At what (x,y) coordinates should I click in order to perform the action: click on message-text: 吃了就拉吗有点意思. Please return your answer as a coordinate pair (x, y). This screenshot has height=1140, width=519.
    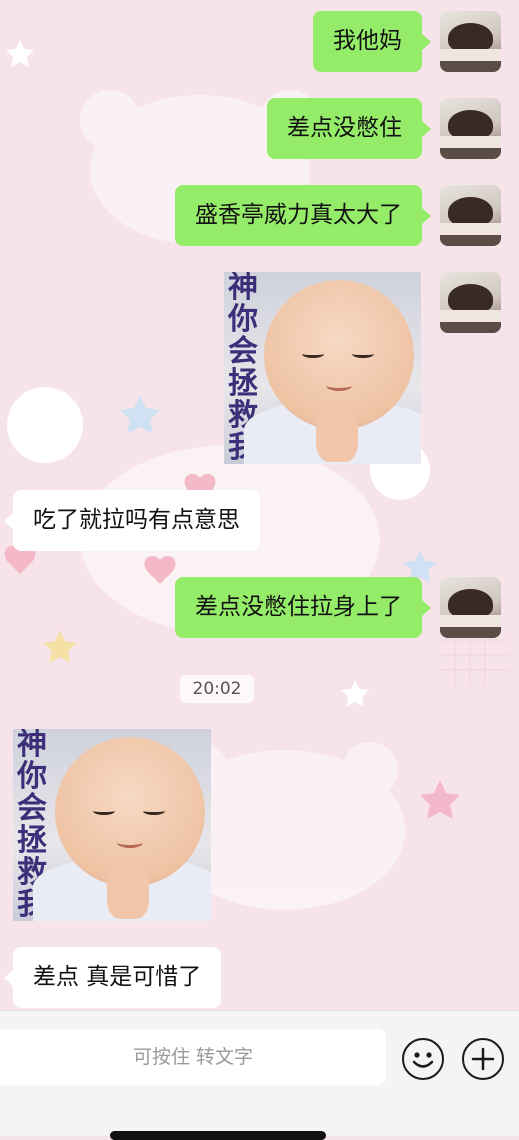
    Looking at the image, I should click on (136, 520).